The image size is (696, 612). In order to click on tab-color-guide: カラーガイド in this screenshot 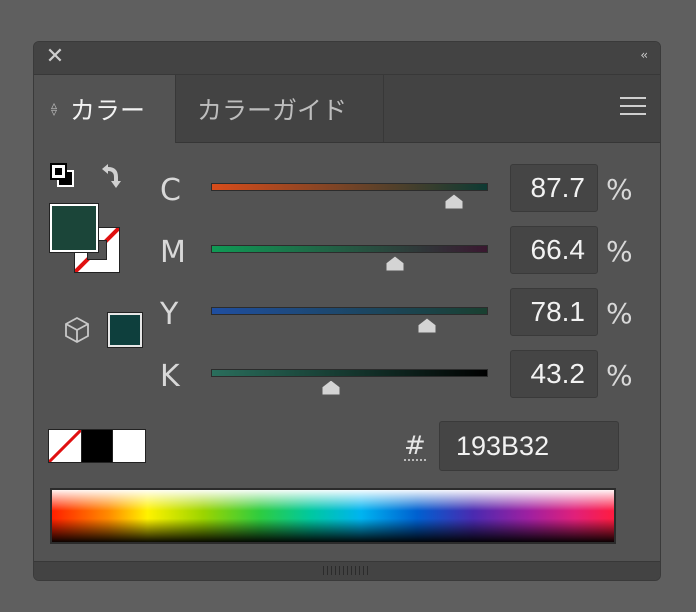, I will do `click(280, 108)`.